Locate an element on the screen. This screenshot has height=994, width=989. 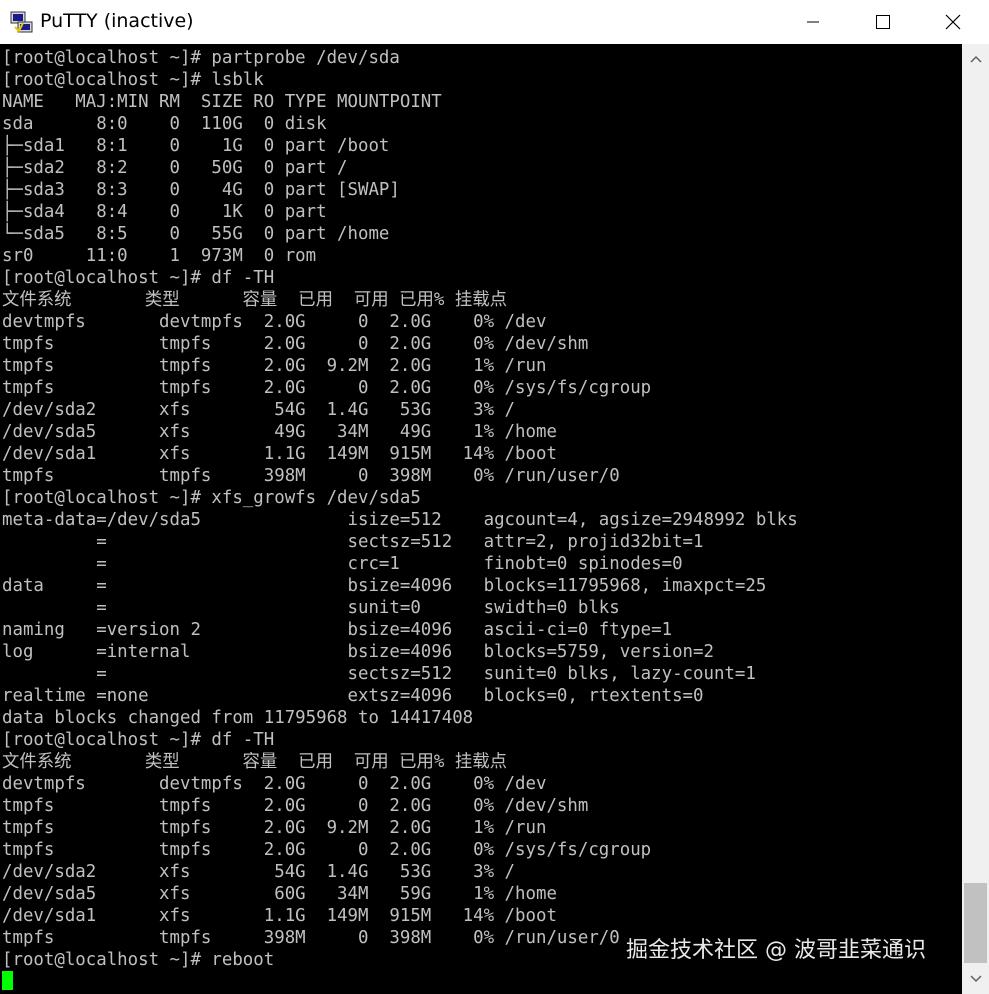
putty-icon is located at coordinates (21, 22).